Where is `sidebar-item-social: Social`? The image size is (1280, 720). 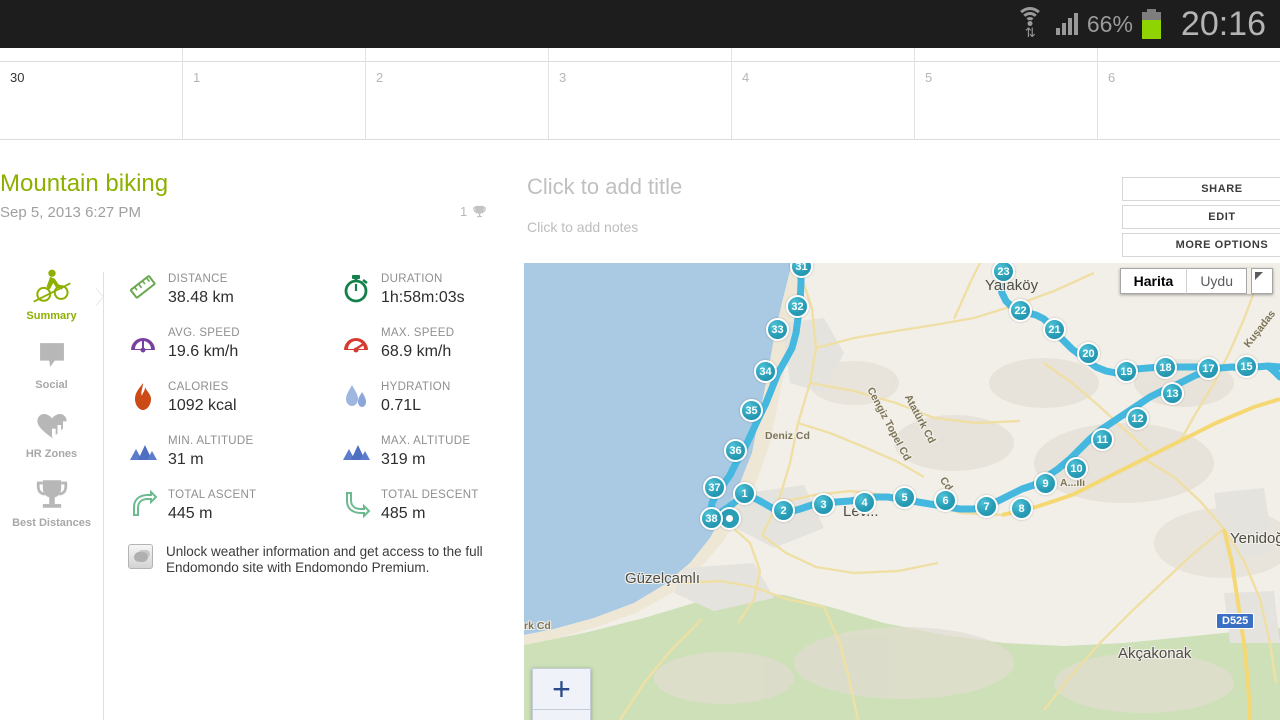
sidebar-item-social: Social is located at coordinates (51, 365).